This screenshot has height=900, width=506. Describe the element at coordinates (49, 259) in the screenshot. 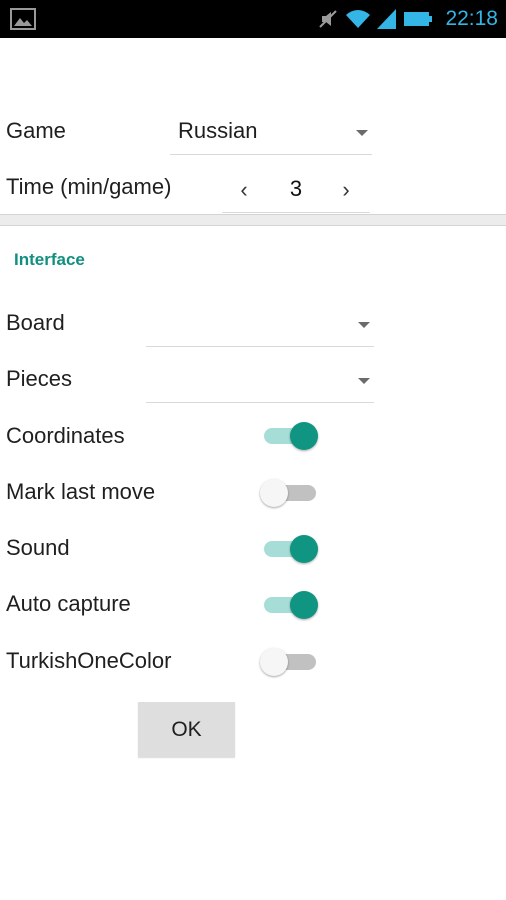

I see `interface-section-header: Interface` at that location.